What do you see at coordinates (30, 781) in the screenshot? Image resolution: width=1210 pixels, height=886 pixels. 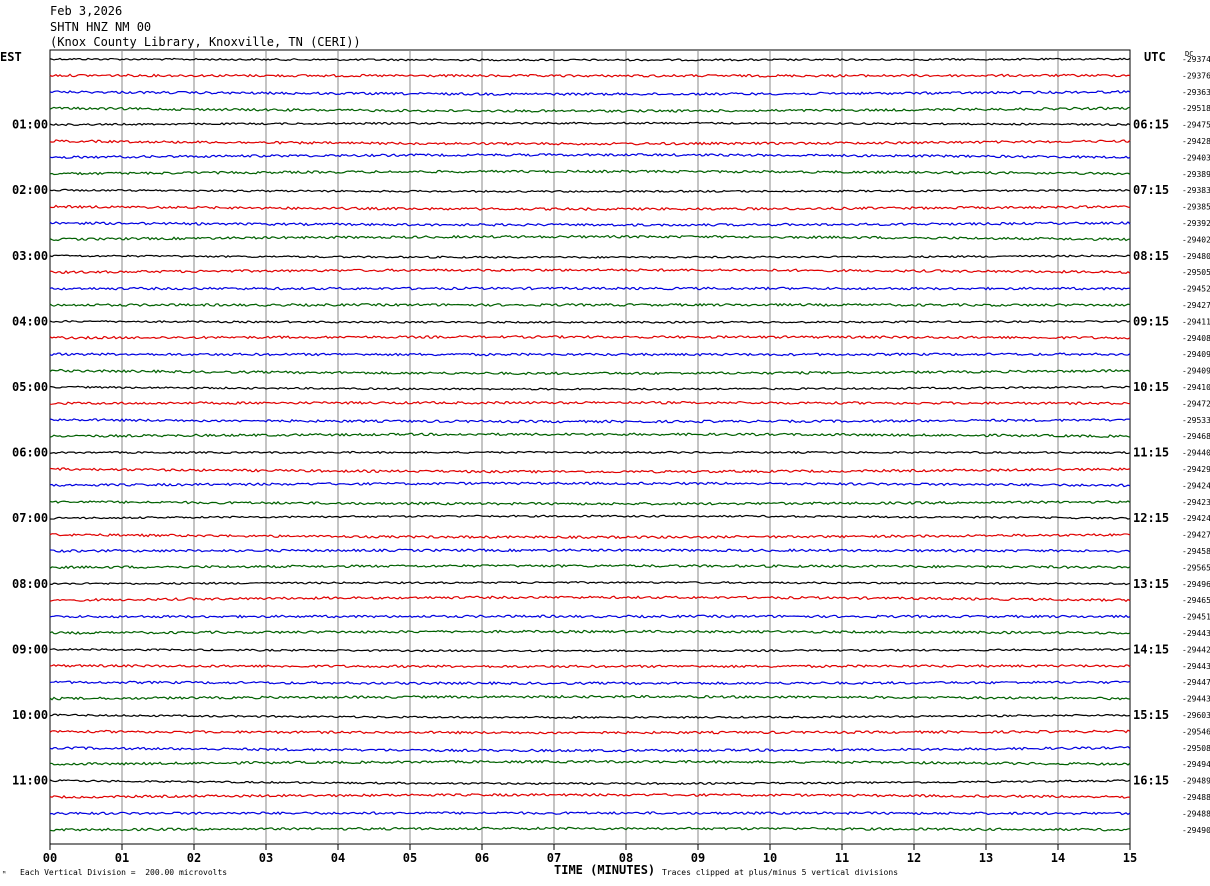 I see `est-time-label: 11:00` at bounding box center [30, 781].